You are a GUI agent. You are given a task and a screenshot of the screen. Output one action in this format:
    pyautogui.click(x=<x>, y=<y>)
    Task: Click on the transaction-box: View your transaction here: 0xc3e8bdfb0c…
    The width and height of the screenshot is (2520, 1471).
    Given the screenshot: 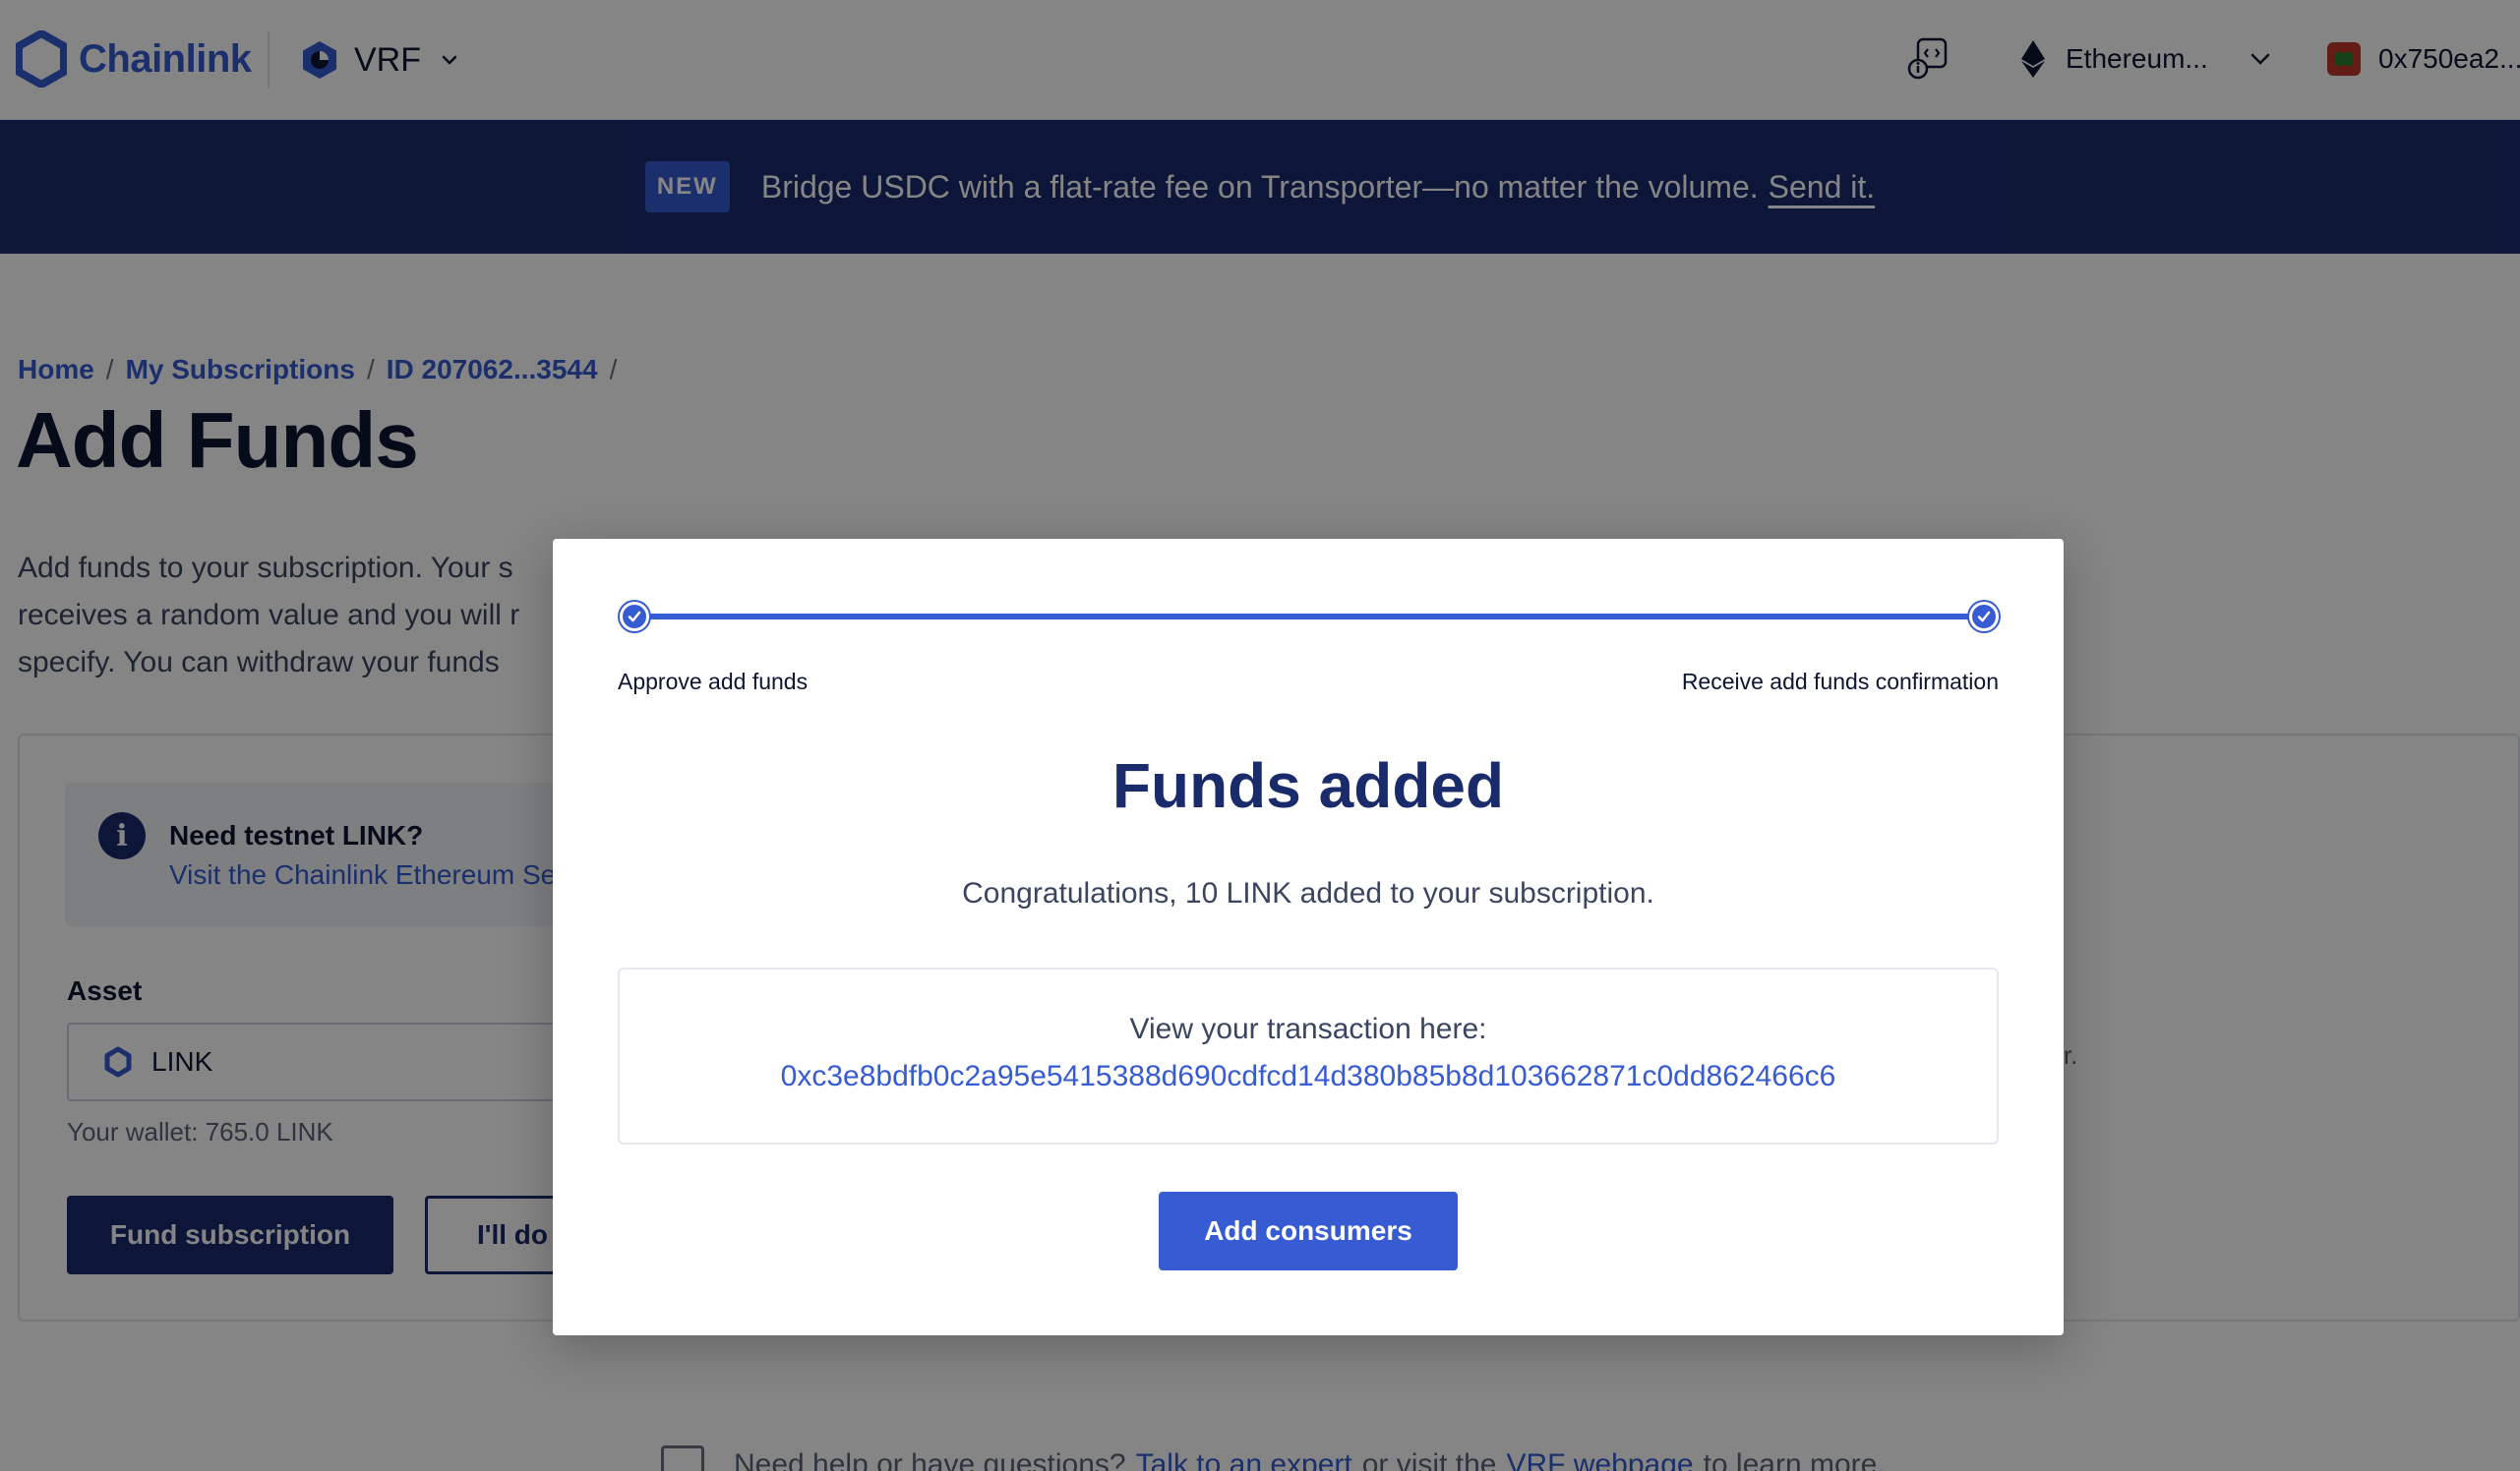 What is the action you would take?
    pyautogui.click(x=1308, y=1056)
    